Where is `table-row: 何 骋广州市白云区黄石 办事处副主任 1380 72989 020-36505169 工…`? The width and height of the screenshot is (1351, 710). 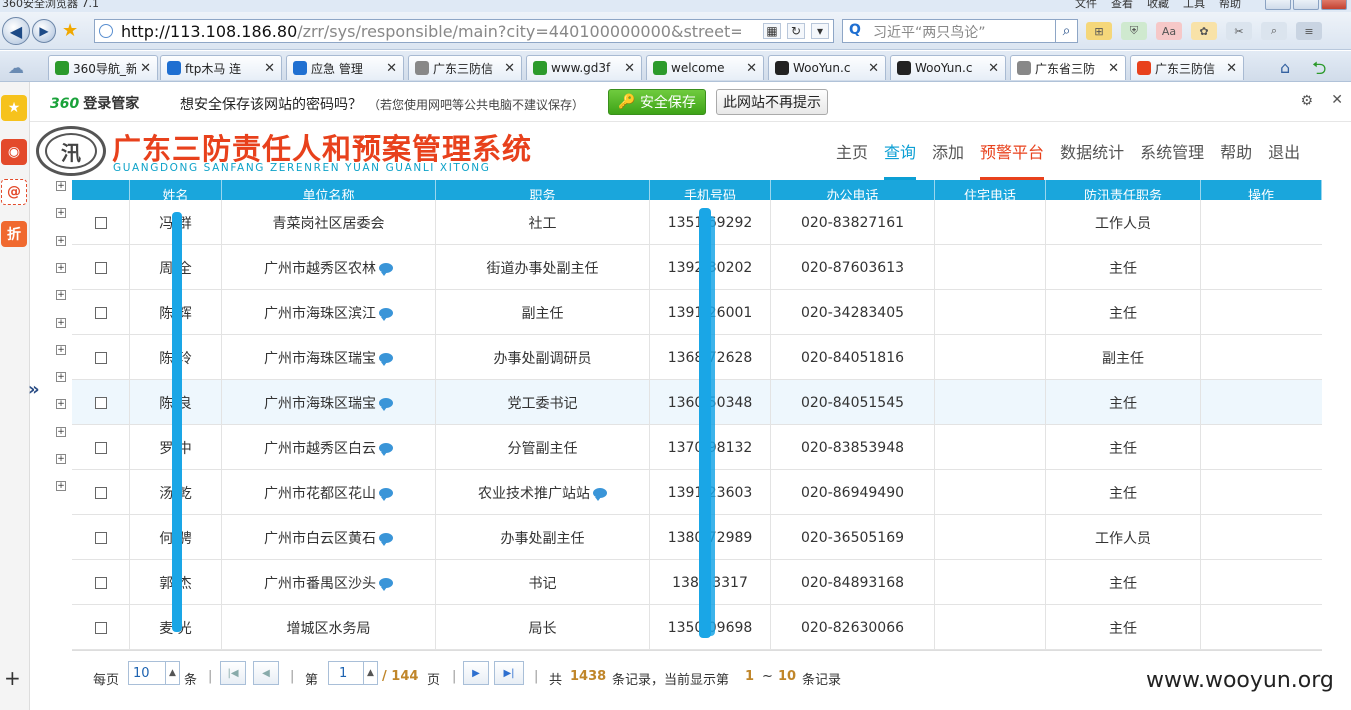
table-row: 何 骋广州市白云区黄石 办事处副主任 1380 72989 020-36505169 工… is located at coordinates (697, 537).